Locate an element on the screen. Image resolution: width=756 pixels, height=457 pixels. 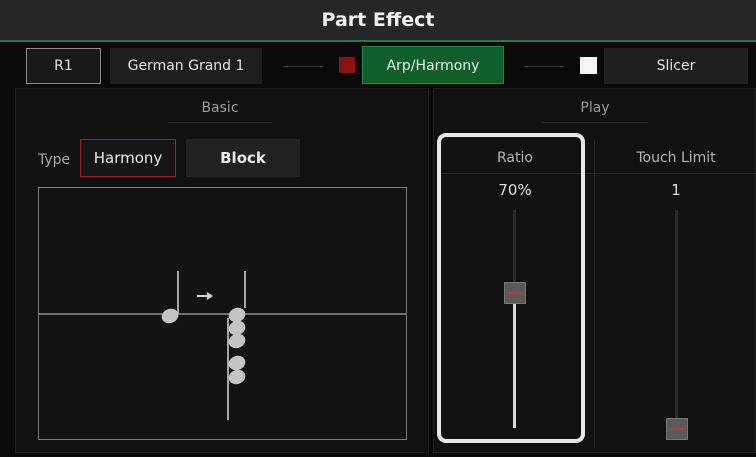
page-title: Part Effect is located at coordinates (378, 20).